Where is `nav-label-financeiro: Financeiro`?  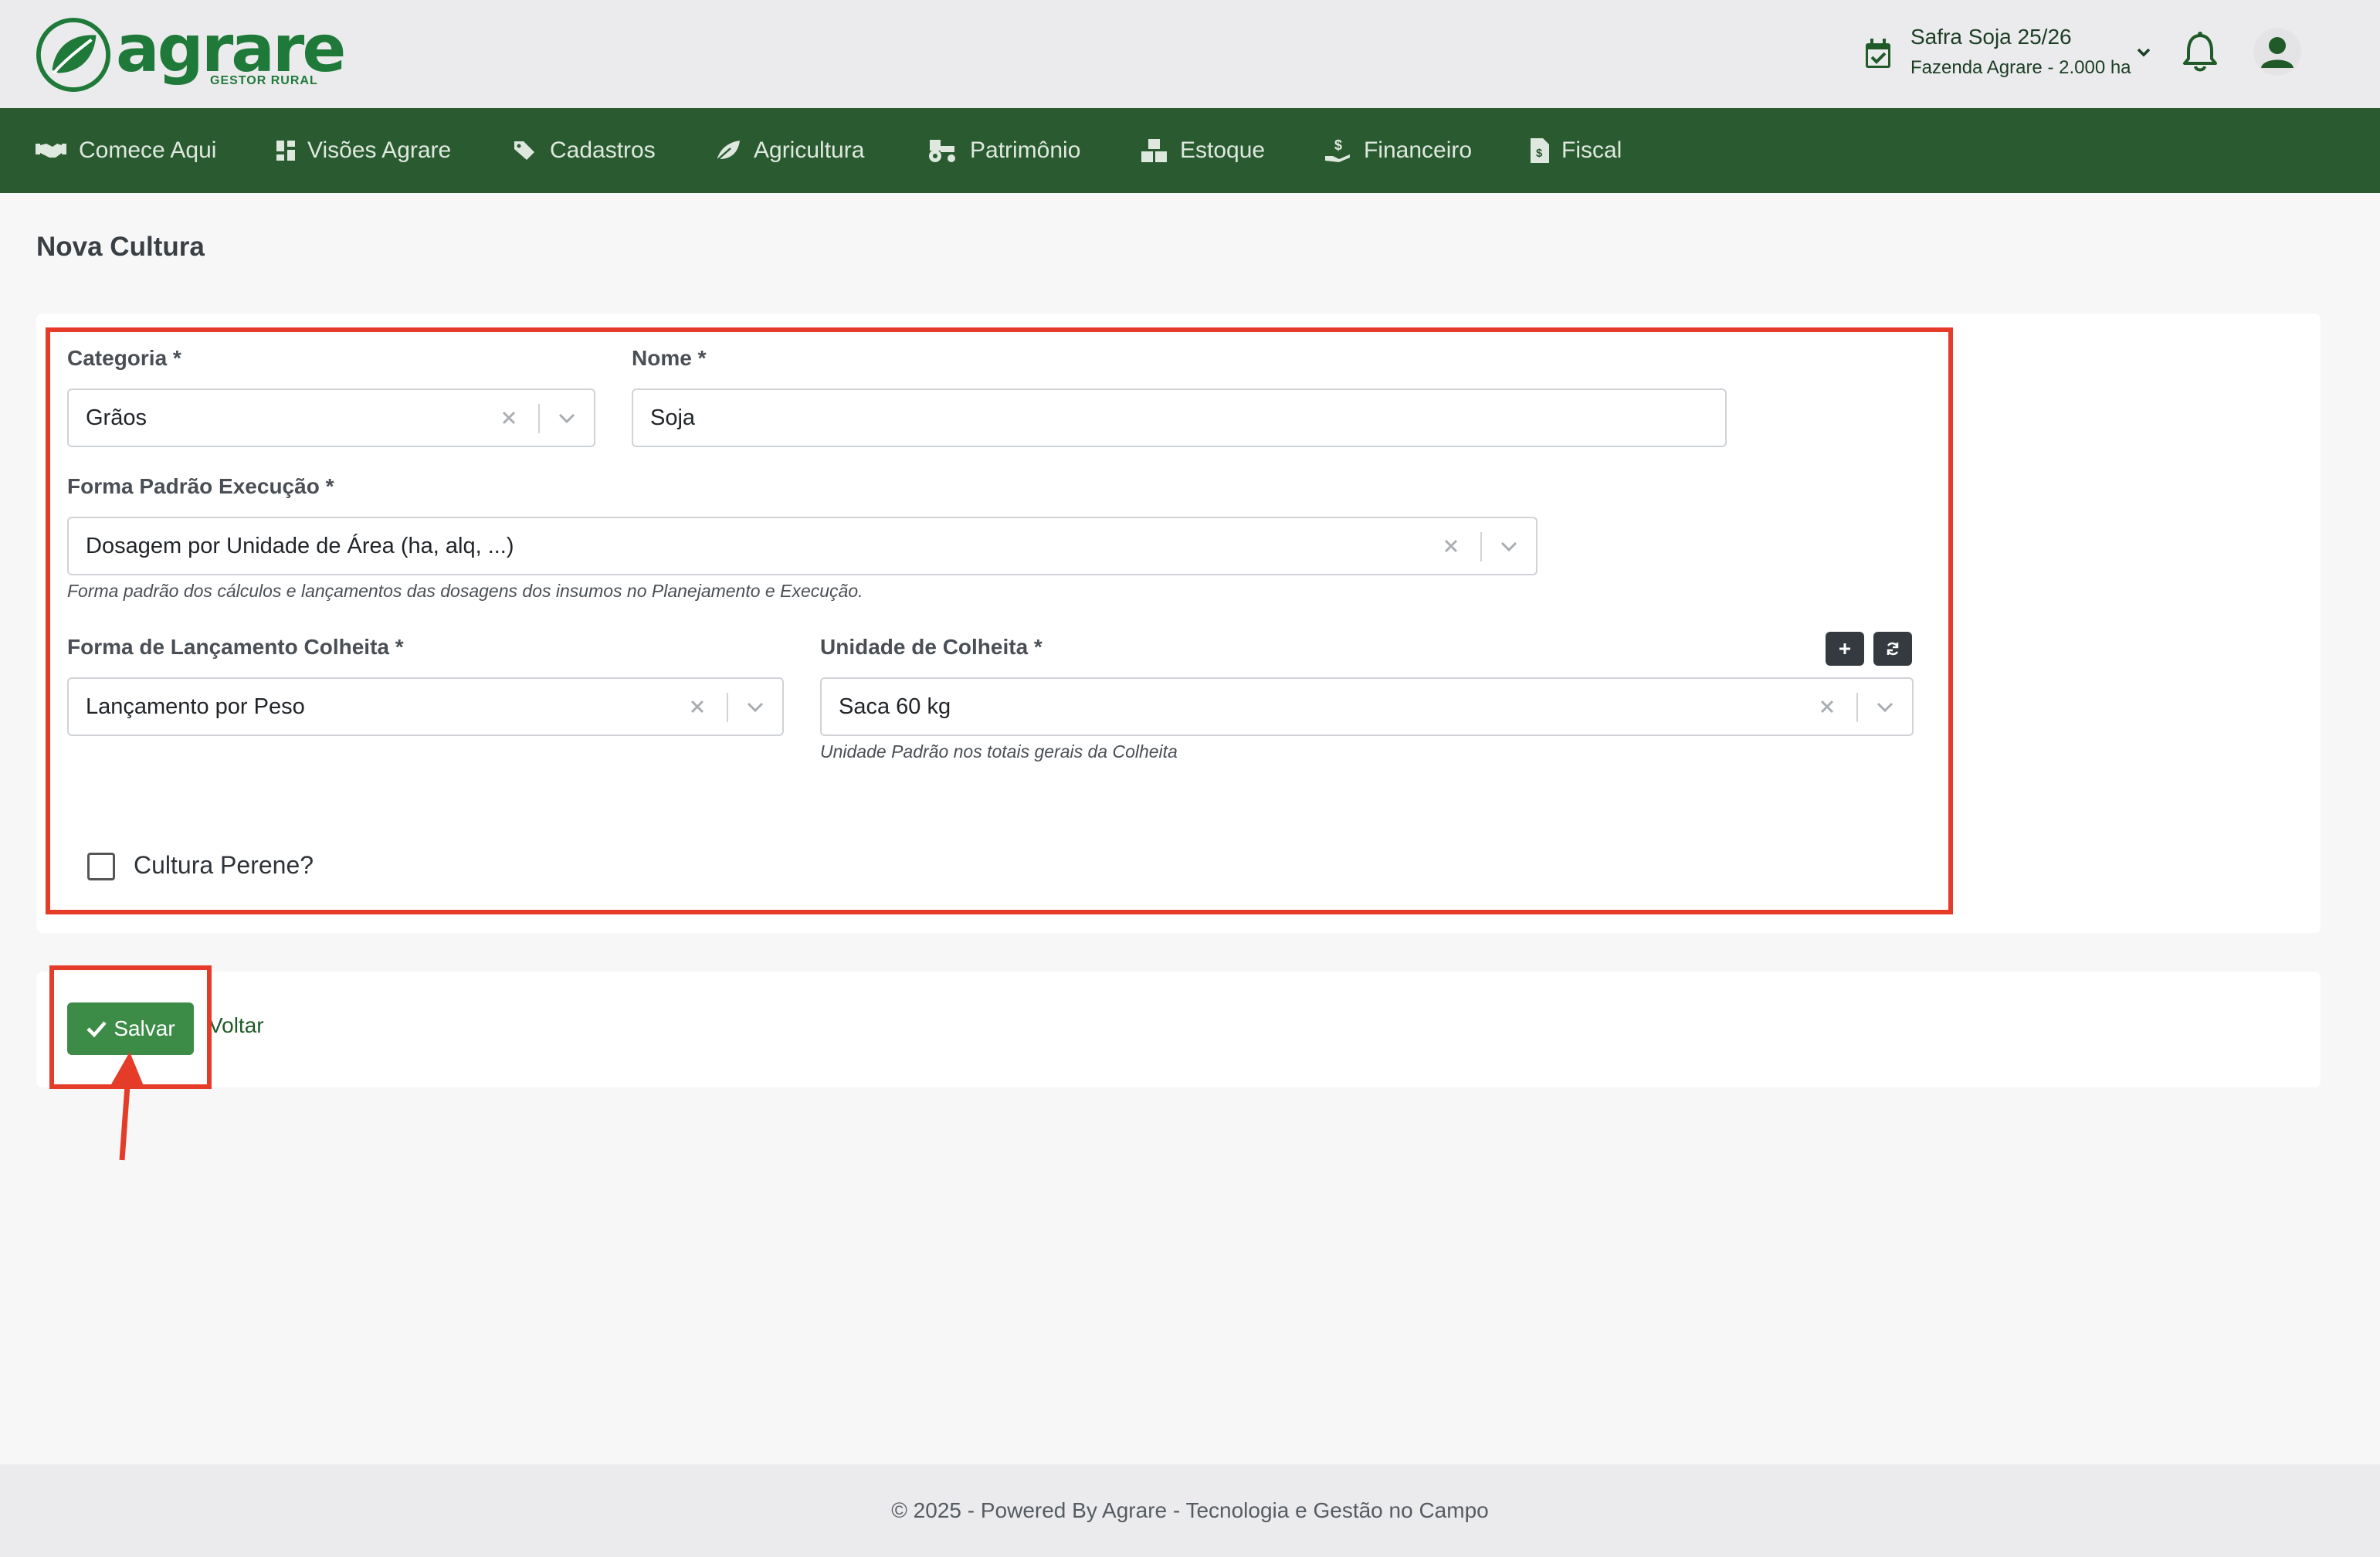 nav-label-financeiro: Financeiro is located at coordinates (1418, 150).